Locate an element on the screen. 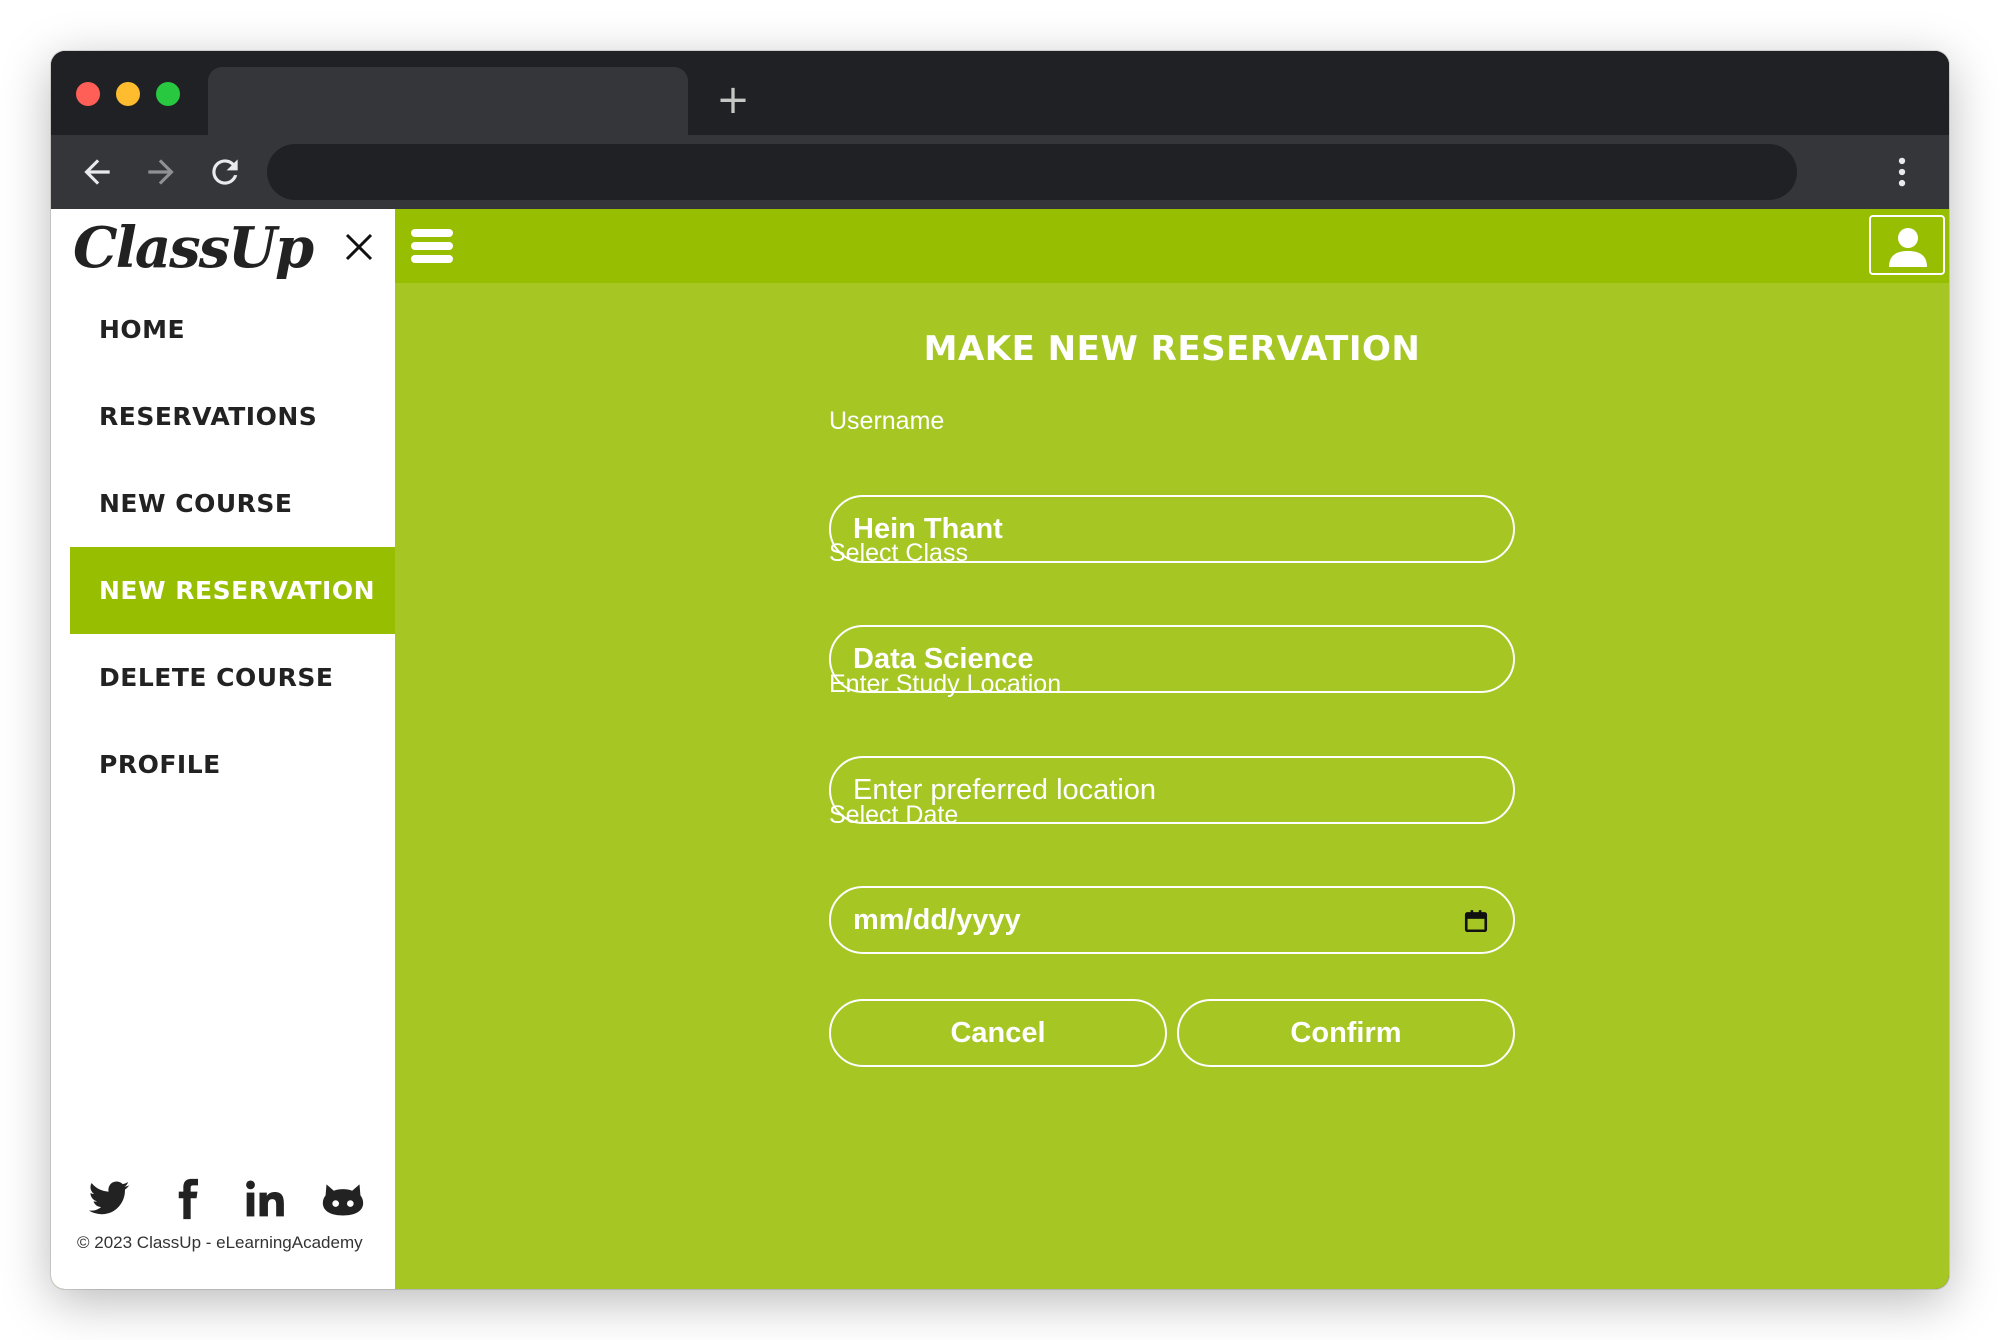  user-profile-button is located at coordinates (1907, 245).